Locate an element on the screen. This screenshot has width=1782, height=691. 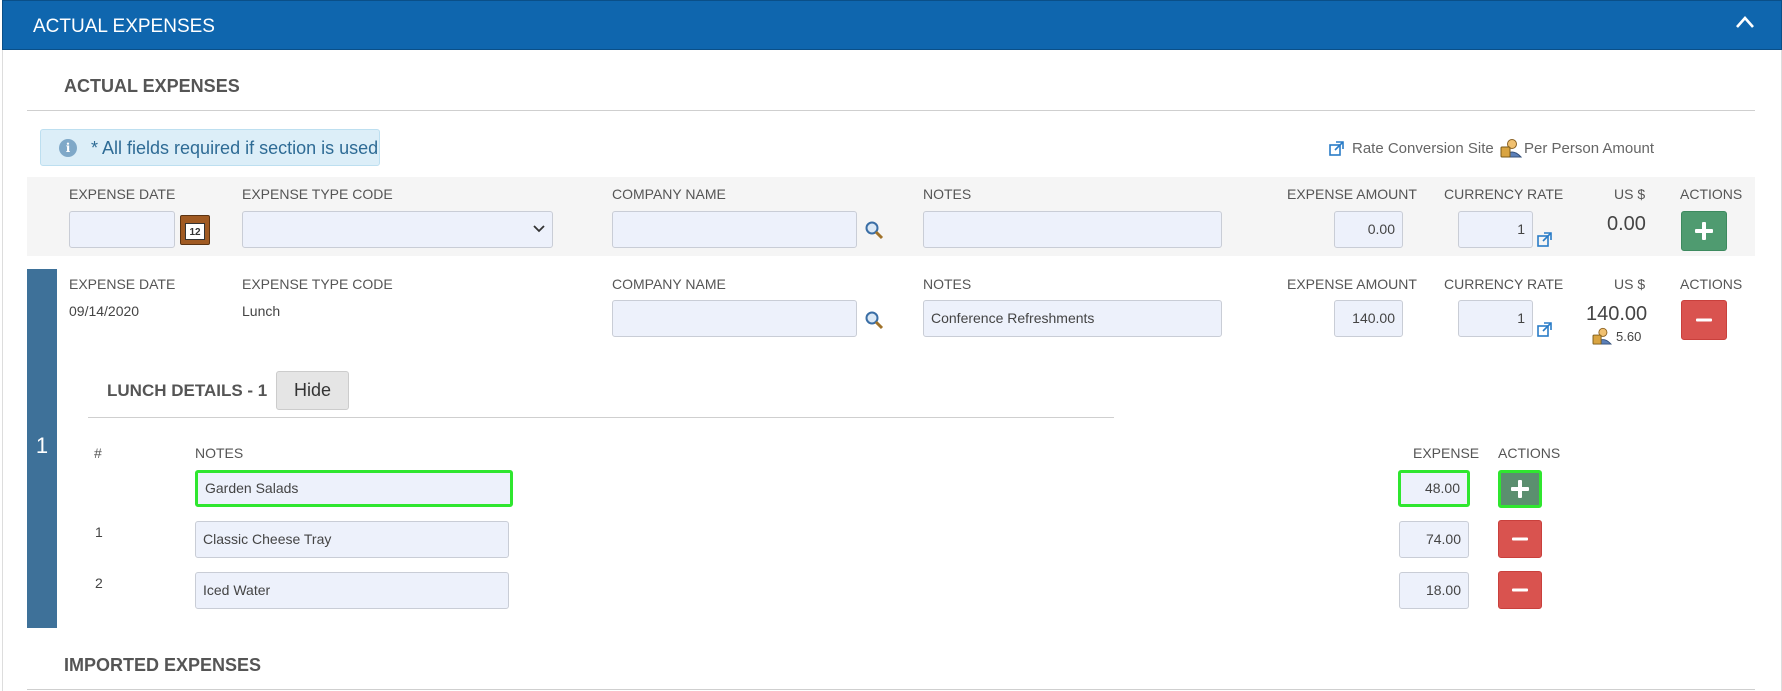
col-detail-actions: ACTIONS is located at coordinates (1529, 453).